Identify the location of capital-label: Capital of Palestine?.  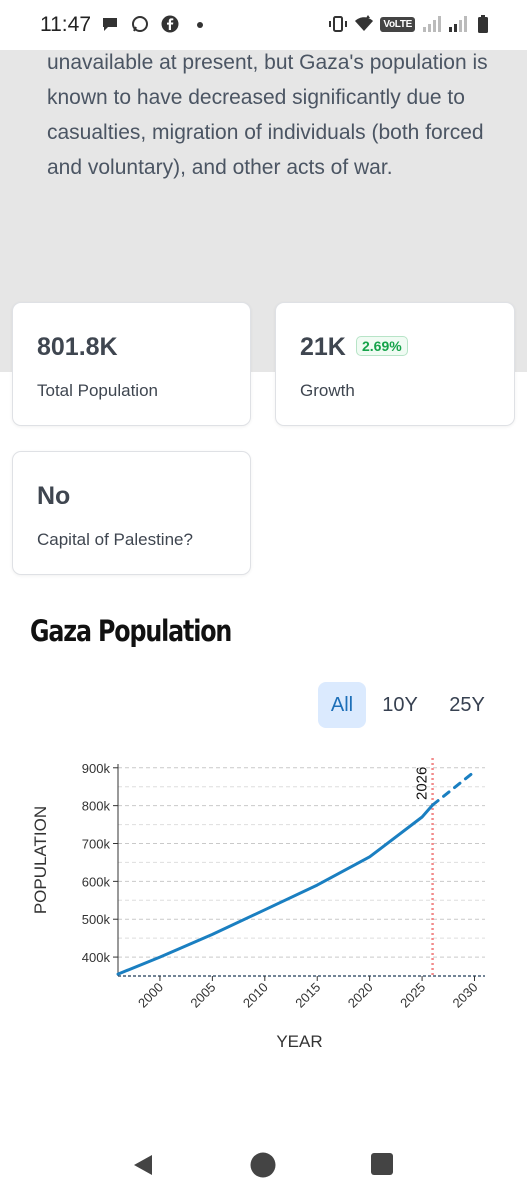
(115, 539).